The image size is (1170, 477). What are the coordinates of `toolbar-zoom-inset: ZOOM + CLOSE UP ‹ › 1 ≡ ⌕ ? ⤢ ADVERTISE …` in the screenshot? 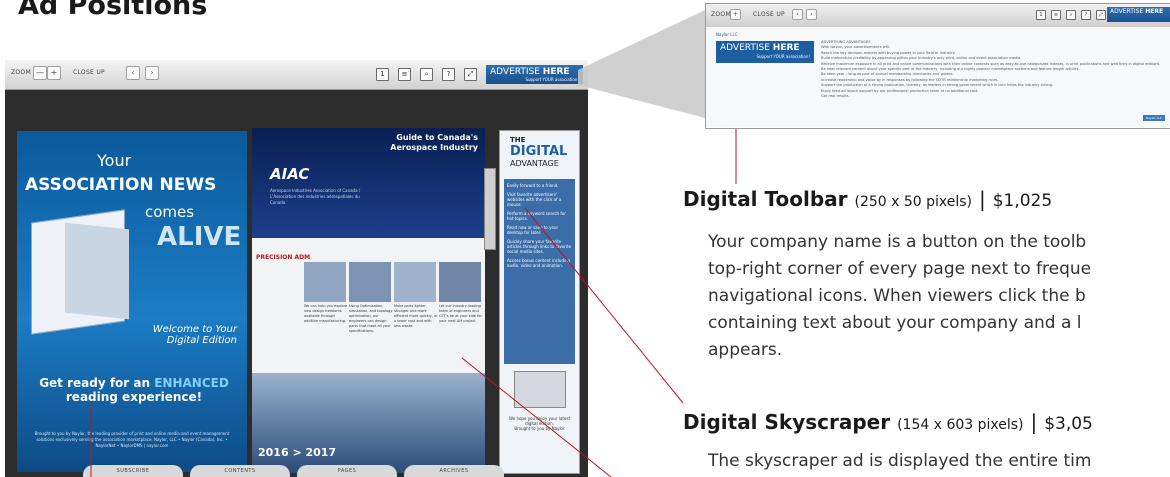 It's located at (937, 66).